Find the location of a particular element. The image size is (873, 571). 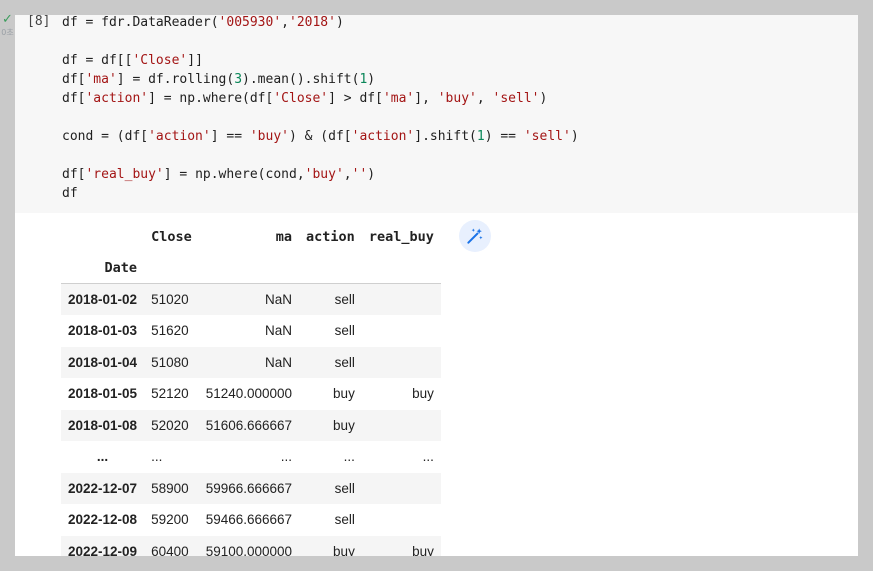

table-row: 2022-12-08 59200 59466.666667 sell is located at coordinates (251, 520).